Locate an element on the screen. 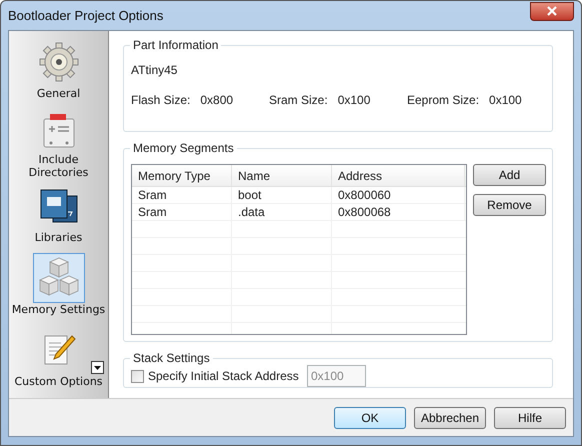 The height and width of the screenshot is (446, 582). window-title: Bootloader Project Options is located at coordinates (86, 15).